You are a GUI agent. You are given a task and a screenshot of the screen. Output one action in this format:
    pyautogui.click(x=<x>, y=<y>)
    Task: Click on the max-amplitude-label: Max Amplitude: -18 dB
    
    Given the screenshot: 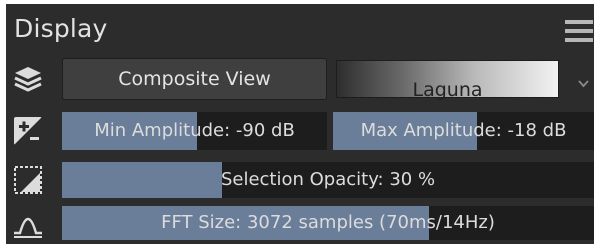 What is the action you would take?
    pyautogui.click(x=463, y=130)
    